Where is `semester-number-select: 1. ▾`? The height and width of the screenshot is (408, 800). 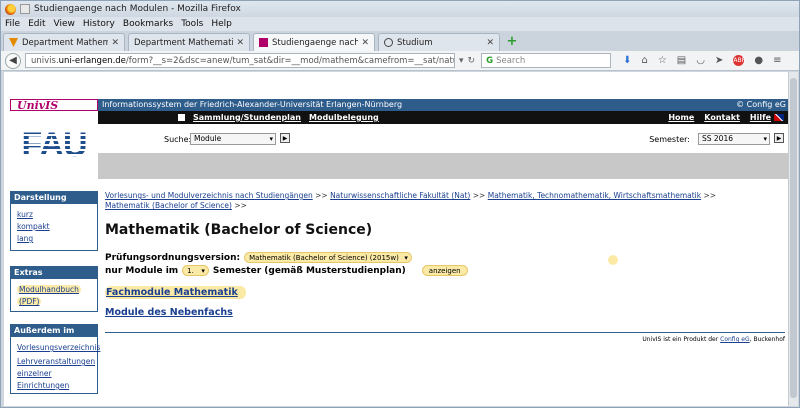
semester-number-select: 1. ▾ is located at coordinates (195, 270).